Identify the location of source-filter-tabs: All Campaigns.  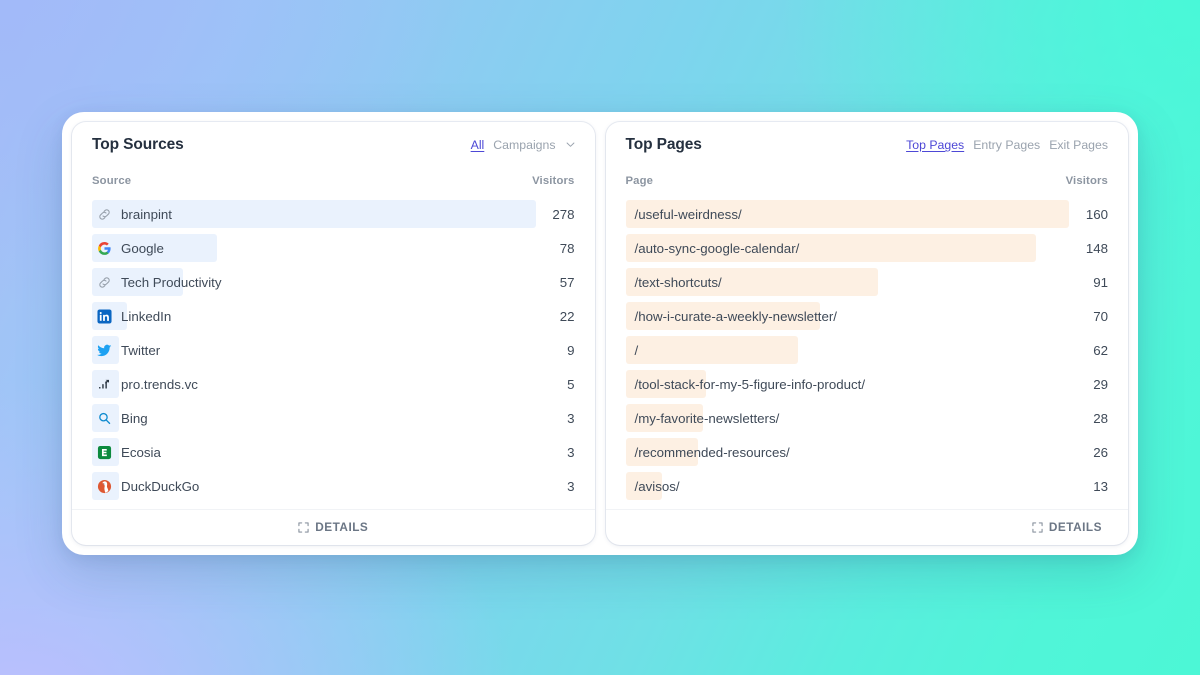
(523, 145).